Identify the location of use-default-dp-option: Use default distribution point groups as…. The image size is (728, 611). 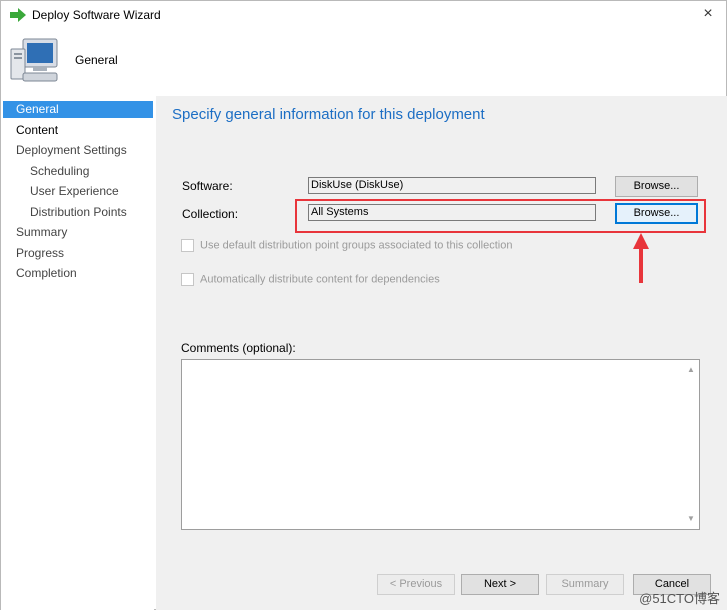
(346, 246).